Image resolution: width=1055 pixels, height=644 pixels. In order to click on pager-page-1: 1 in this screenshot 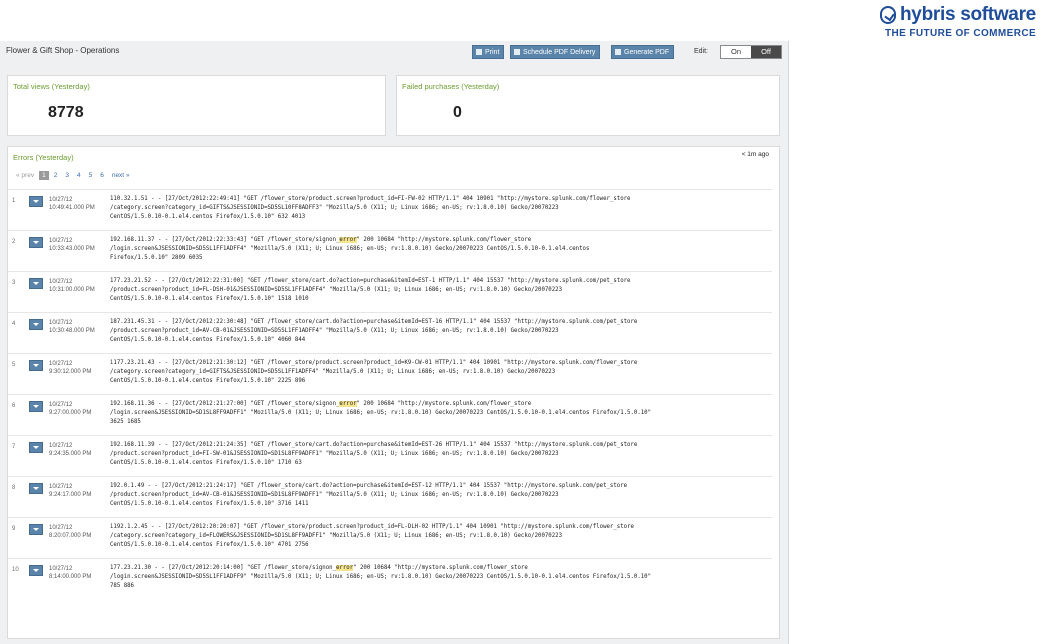, I will do `click(44, 175)`.